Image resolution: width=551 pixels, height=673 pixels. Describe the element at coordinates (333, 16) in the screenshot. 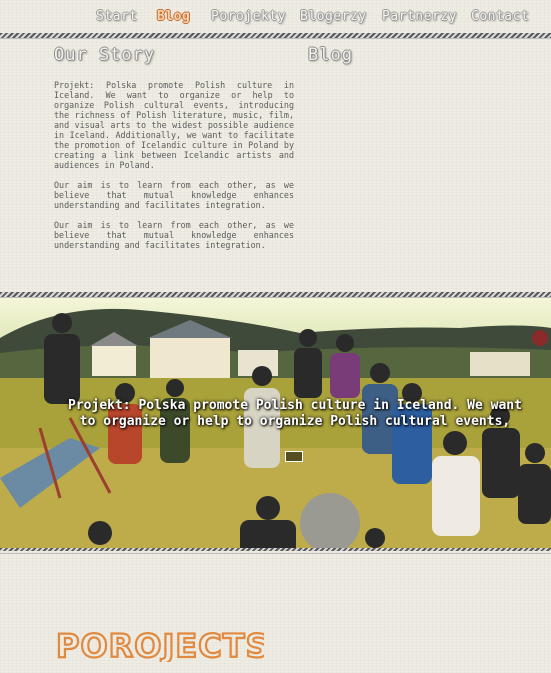

I see `nav-blogerzy: Blogerzy` at that location.